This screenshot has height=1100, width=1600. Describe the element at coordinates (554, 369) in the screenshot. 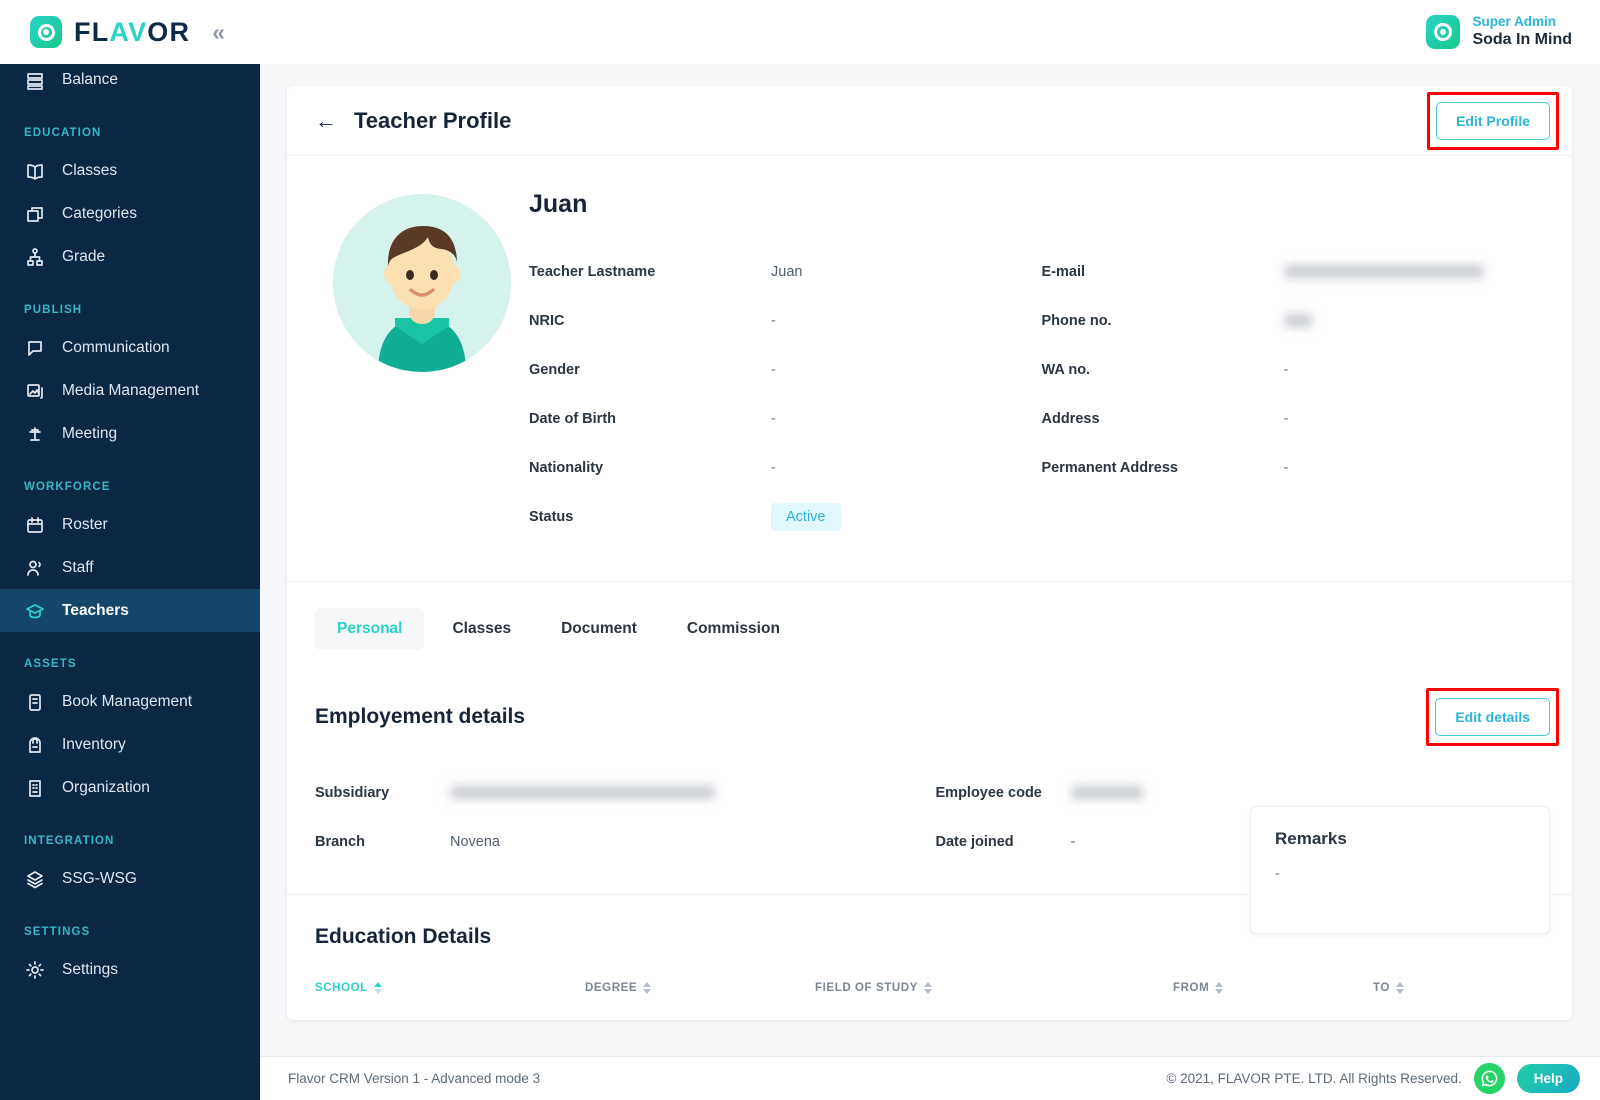

I see `field-label: Gender` at that location.